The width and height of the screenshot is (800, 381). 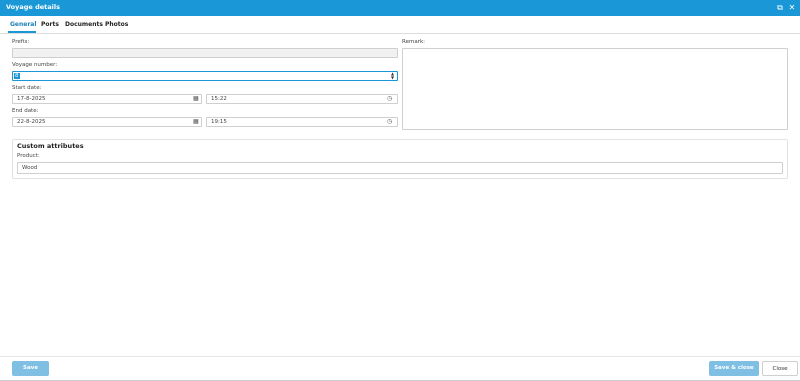 What do you see at coordinates (400, 25) in the screenshot?
I see `tab-bar: General Ports Documents Photos` at bounding box center [400, 25].